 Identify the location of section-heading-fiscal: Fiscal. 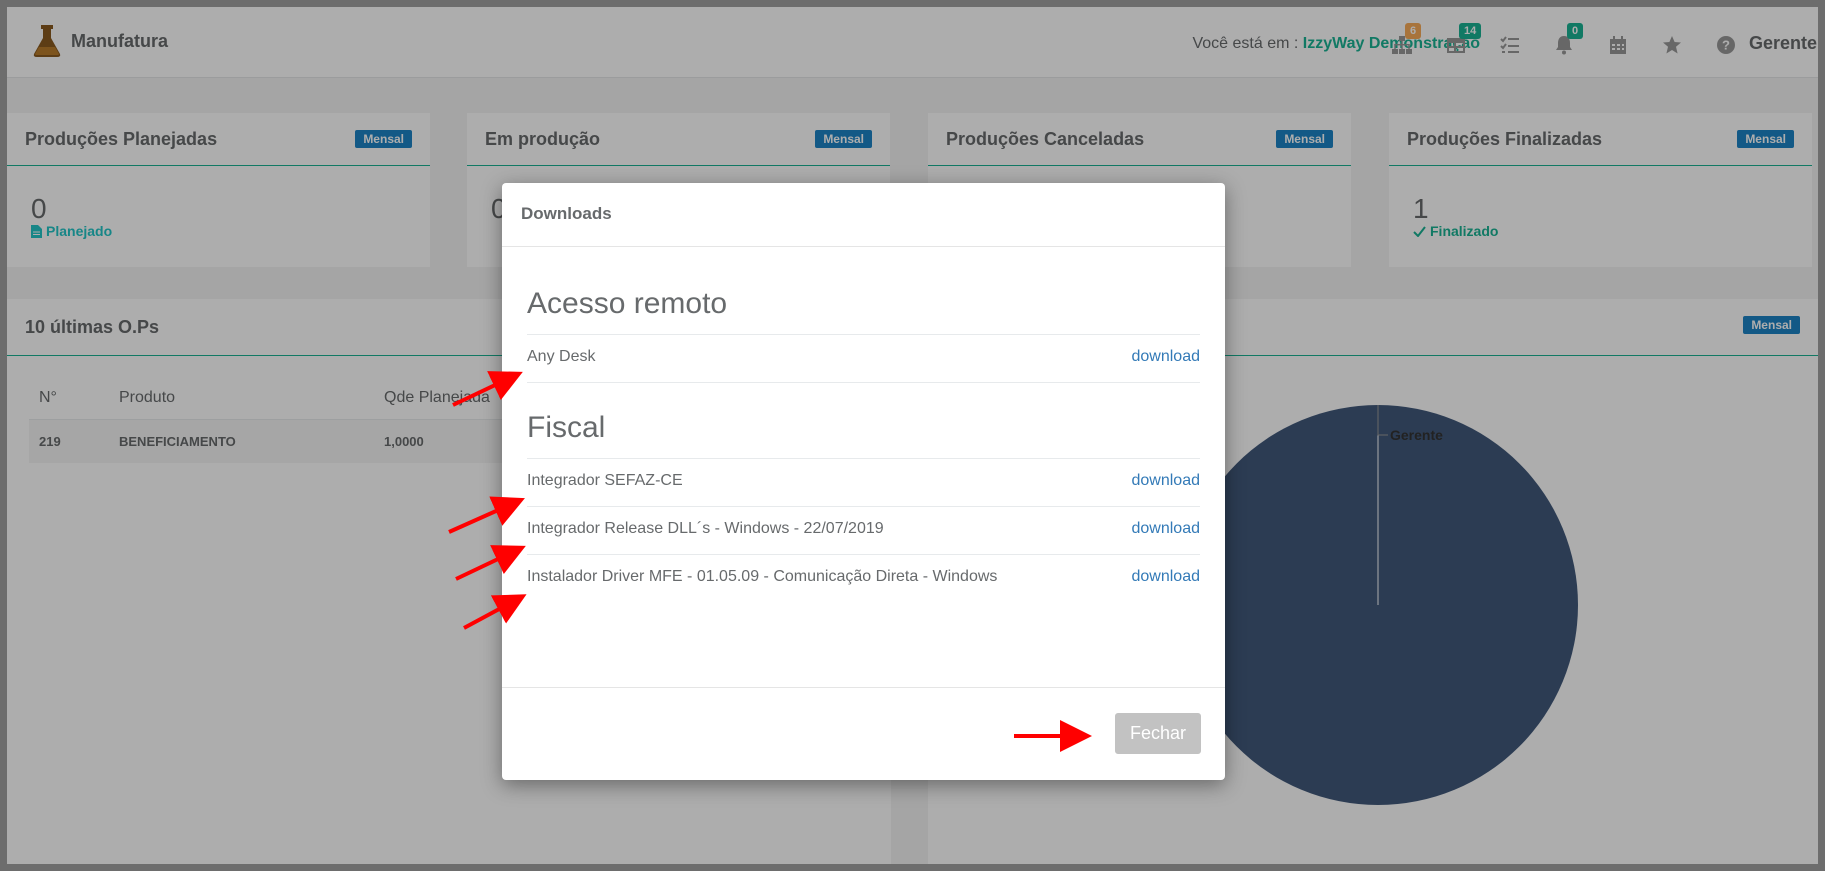
(863, 421).